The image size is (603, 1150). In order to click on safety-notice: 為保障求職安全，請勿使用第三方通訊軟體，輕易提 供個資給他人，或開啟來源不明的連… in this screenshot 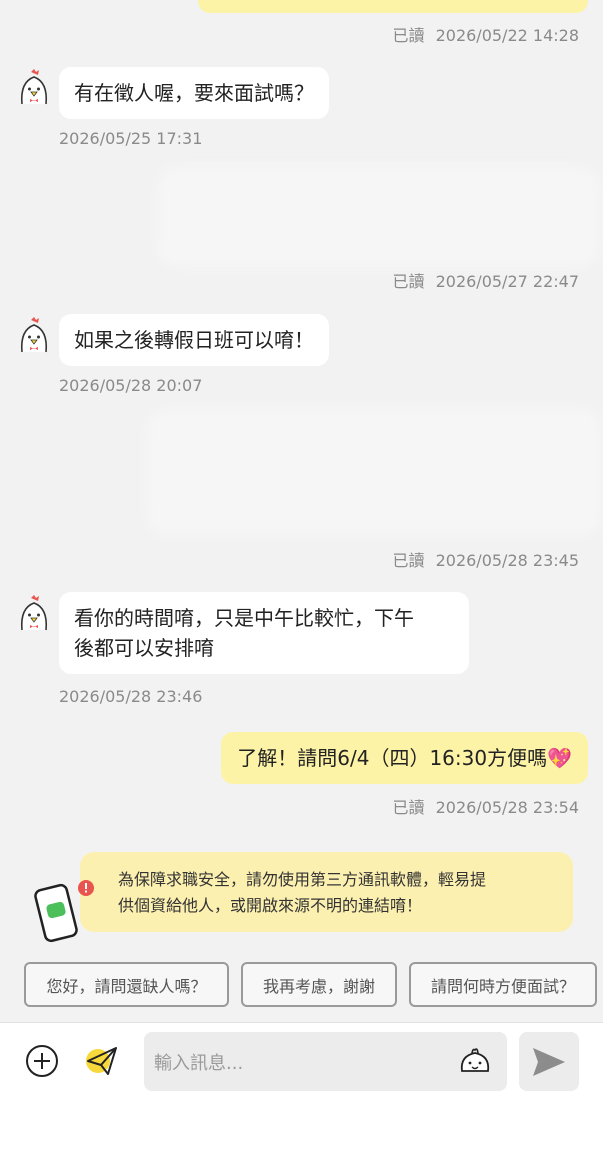, I will do `click(326, 892)`.